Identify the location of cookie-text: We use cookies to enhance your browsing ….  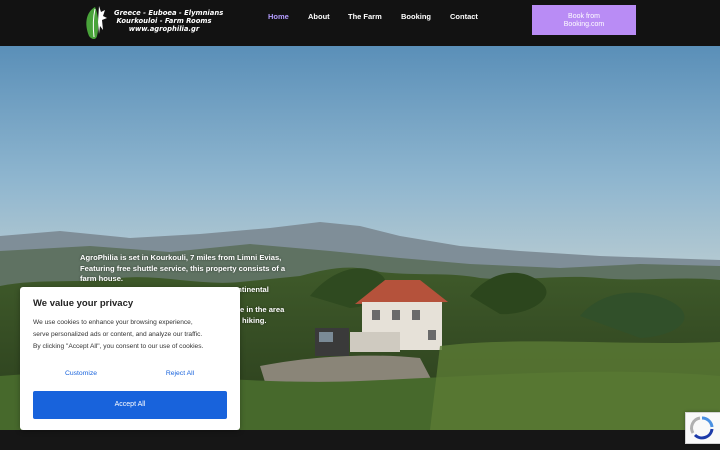
(133, 334).